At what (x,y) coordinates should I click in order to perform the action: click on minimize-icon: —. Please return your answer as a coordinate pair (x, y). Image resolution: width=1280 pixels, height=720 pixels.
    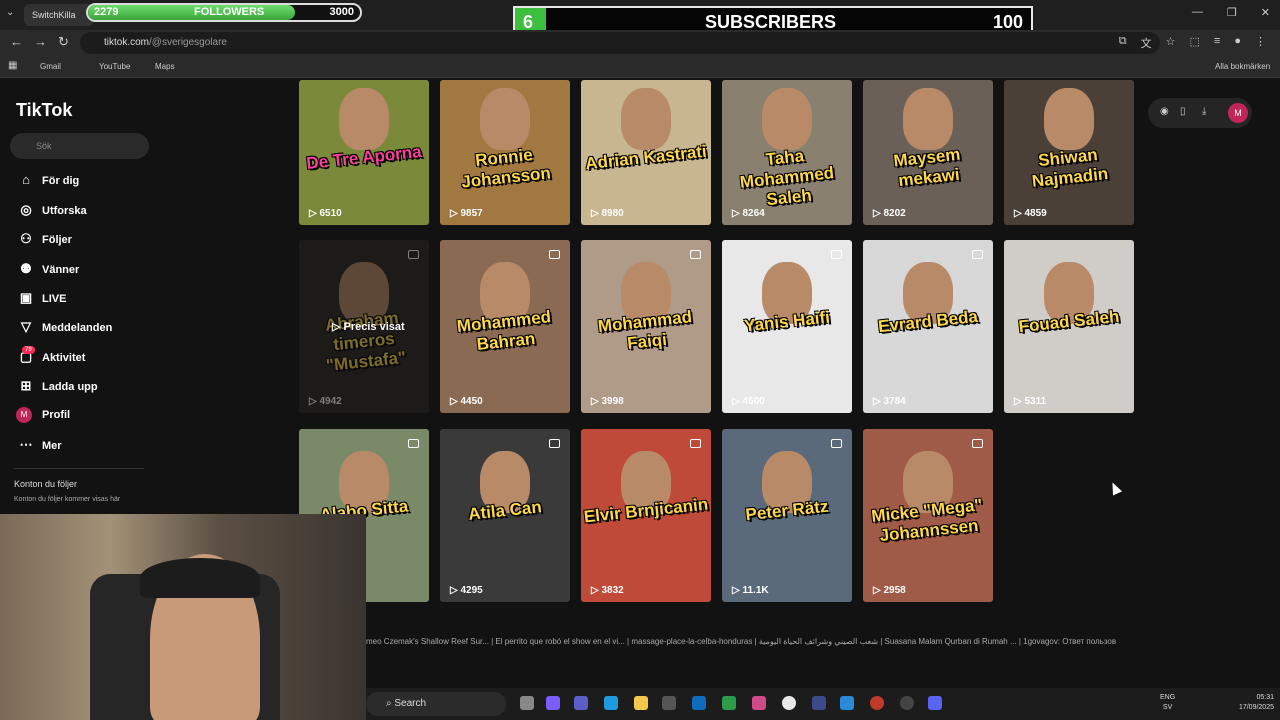
    Looking at the image, I should click on (1197, 12).